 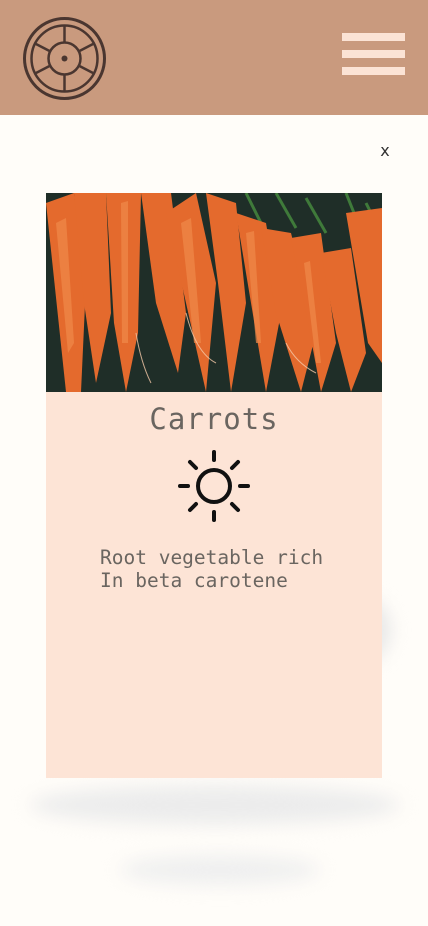 I want to click on hamburger-menu-icon, so click(x=373, y=54).